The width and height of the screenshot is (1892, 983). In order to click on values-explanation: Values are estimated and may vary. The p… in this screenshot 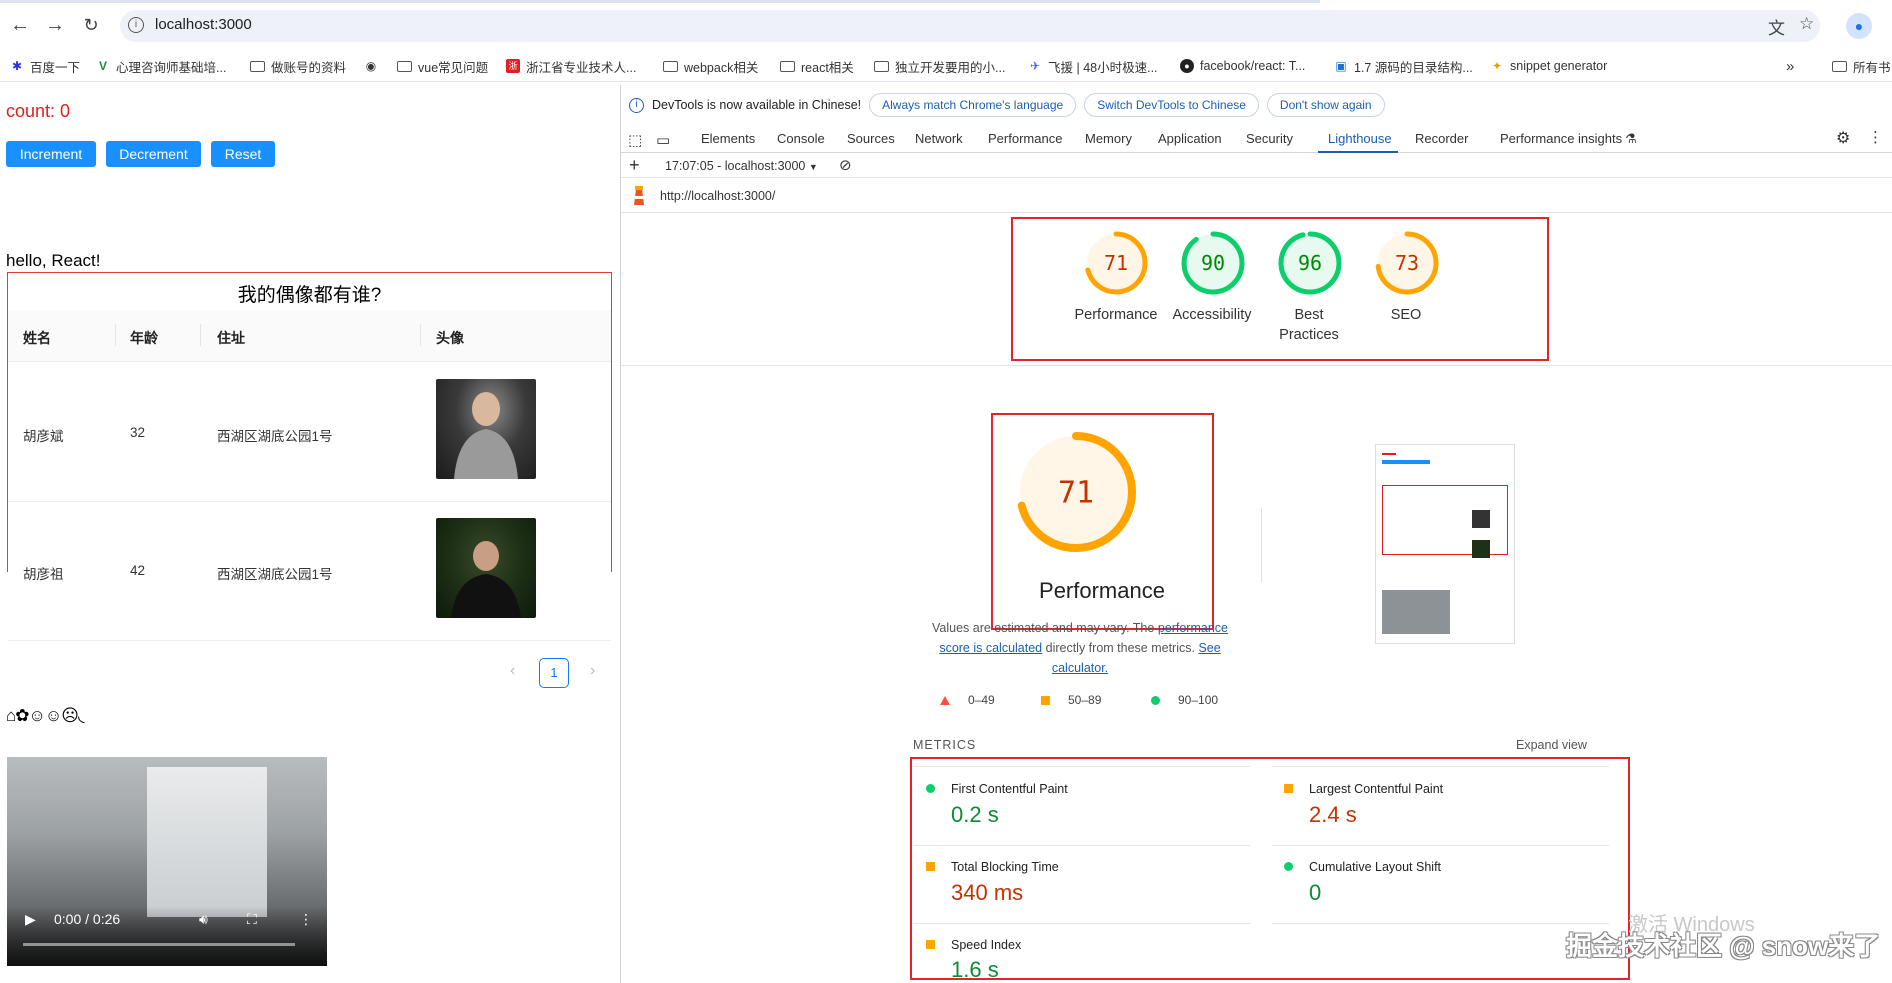, I will do `click(1080, 648)`.